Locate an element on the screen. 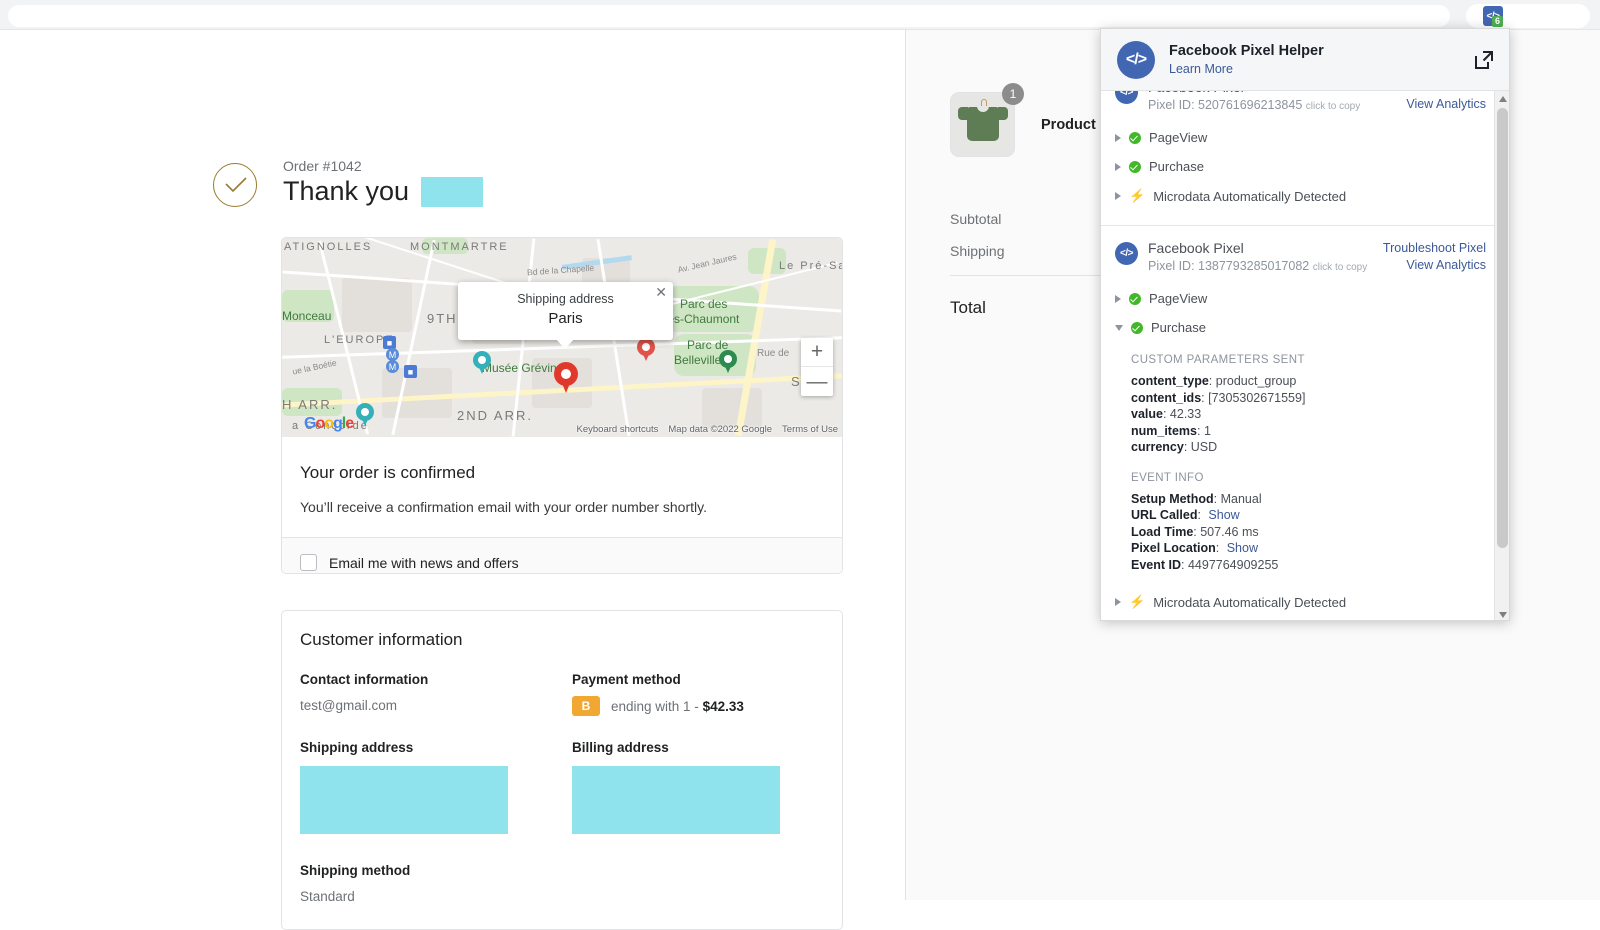 This screenshot has height=930, width=1600. lightning-bolt-icon: ⚡ is located at coordinates (1137, 195).